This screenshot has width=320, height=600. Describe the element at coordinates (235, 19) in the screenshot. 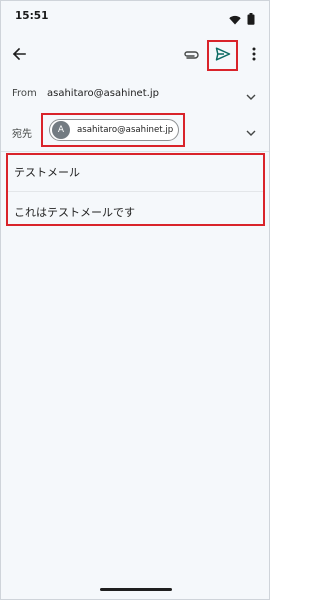

I see `wifi-icon` at that location.